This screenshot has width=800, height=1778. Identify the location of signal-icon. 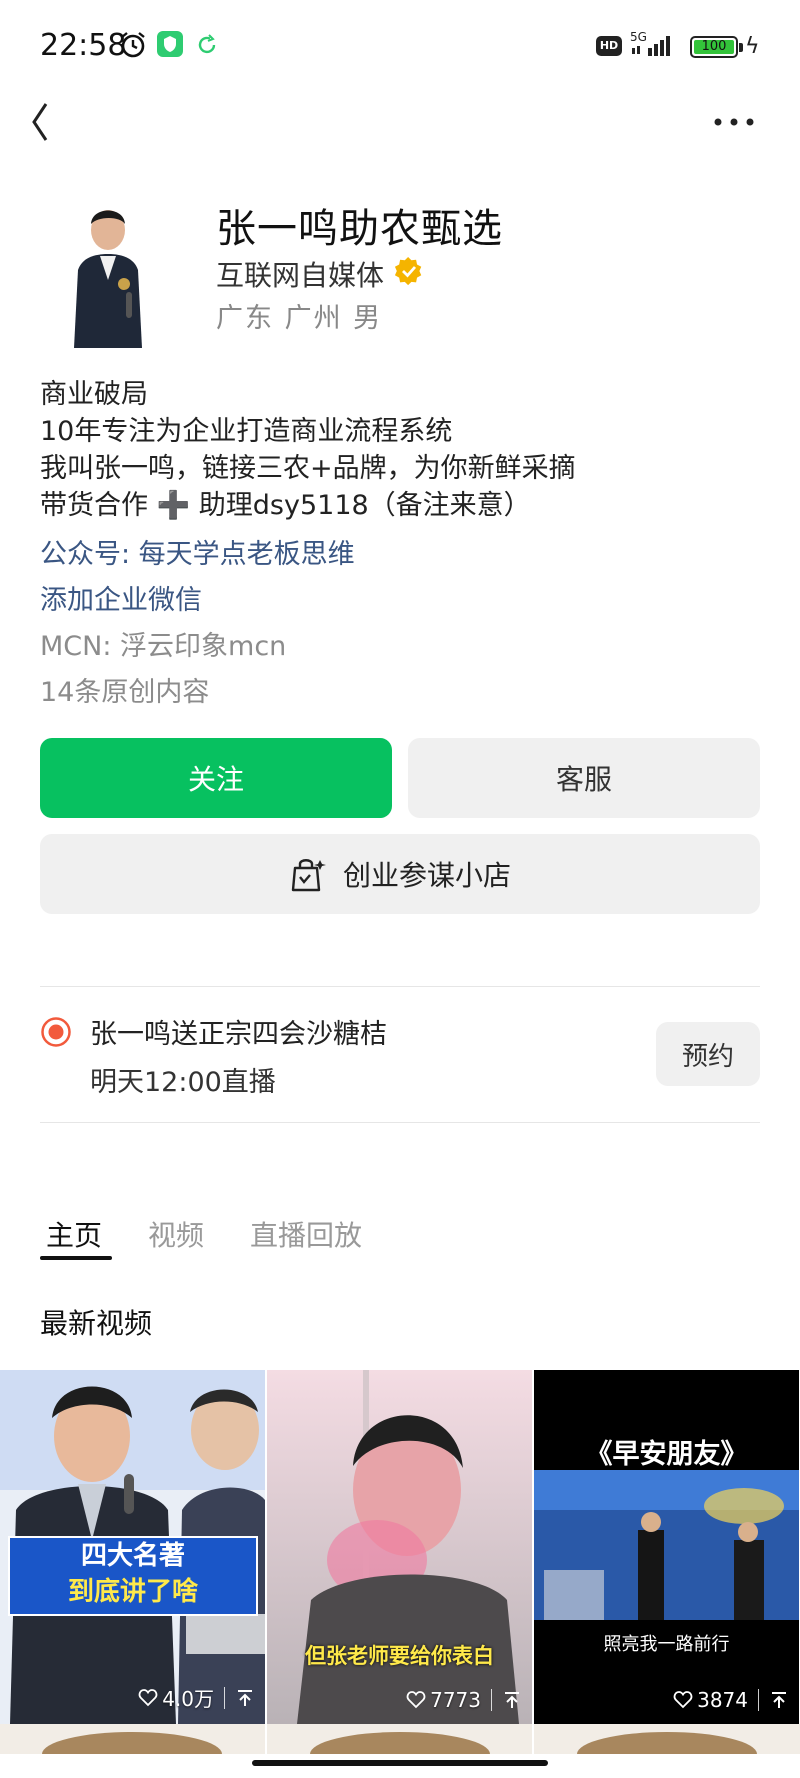
(651, 46).